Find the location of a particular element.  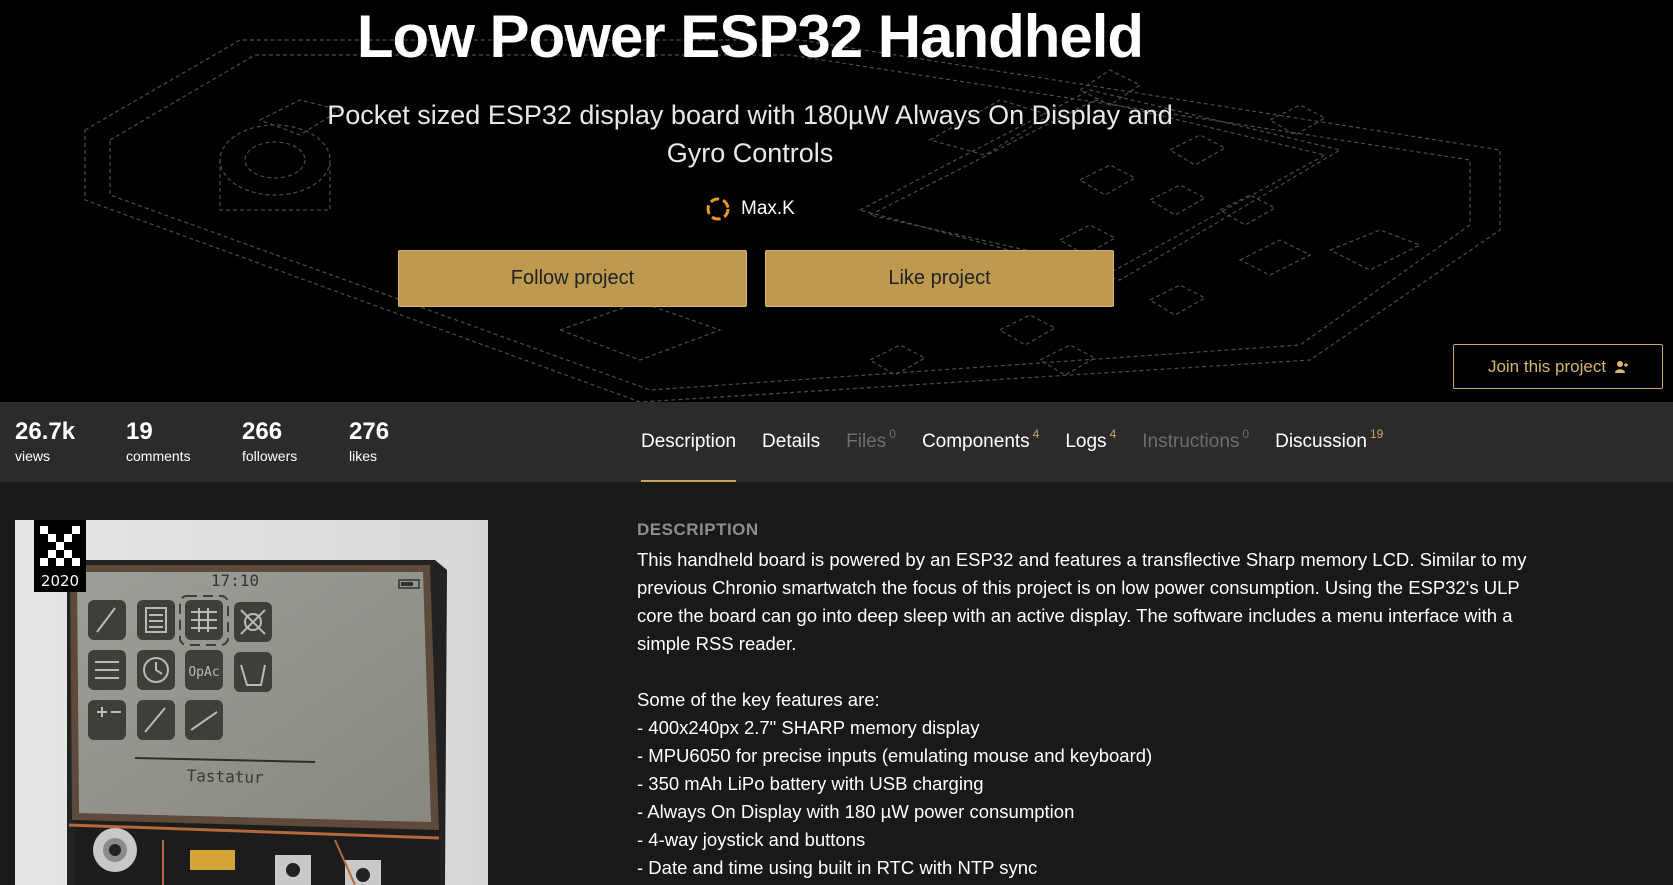

tab-logs-count: 4 is located at coordinates (1113, 434).